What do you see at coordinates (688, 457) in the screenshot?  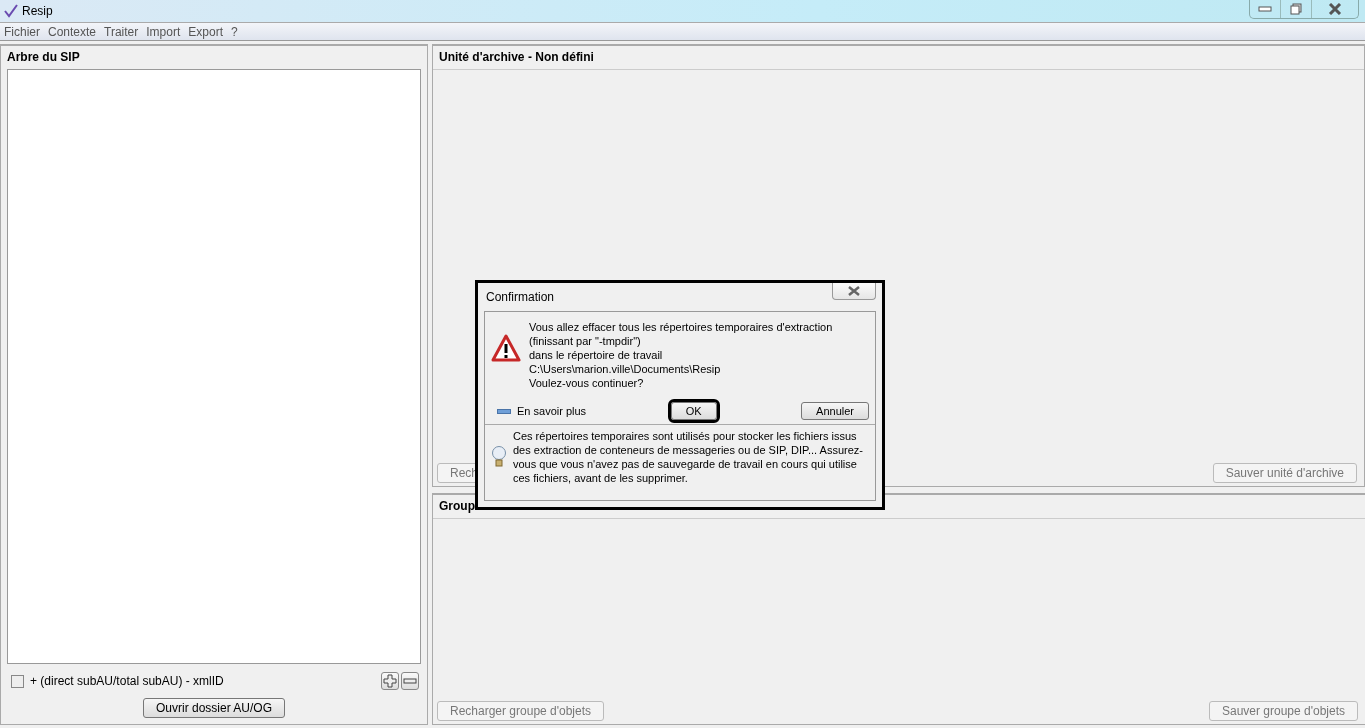 I see `details-text: Ces répertoires temporaires sont utilisés pour stocker les fichiers issus des extraction de conteneurs de messageries ou de SIP, DIP... Assurez-vous que vous n'avez pas de sauvegarde de travail en cours qui utilise ces fichiers, avant de les supprimer.` at bounding box center [688, 457].